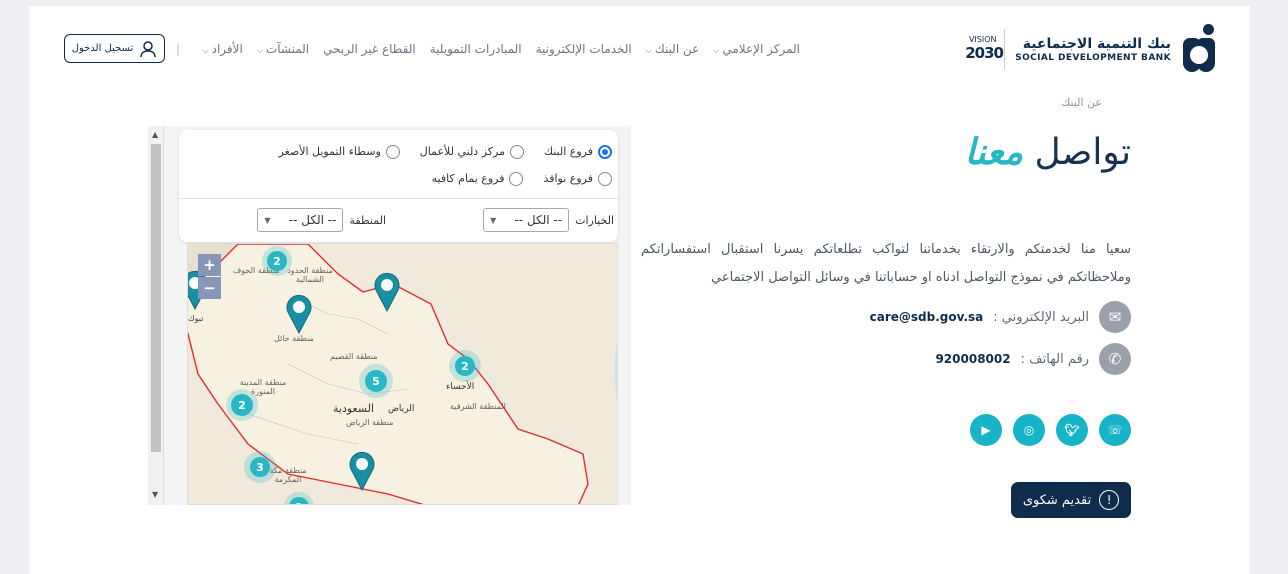 The width and height of the screenshot is (1288, 574). Describe the element at coordinates (102, 48) in the screenshot. I see `login-label: تسجيل الدخول` at that location.